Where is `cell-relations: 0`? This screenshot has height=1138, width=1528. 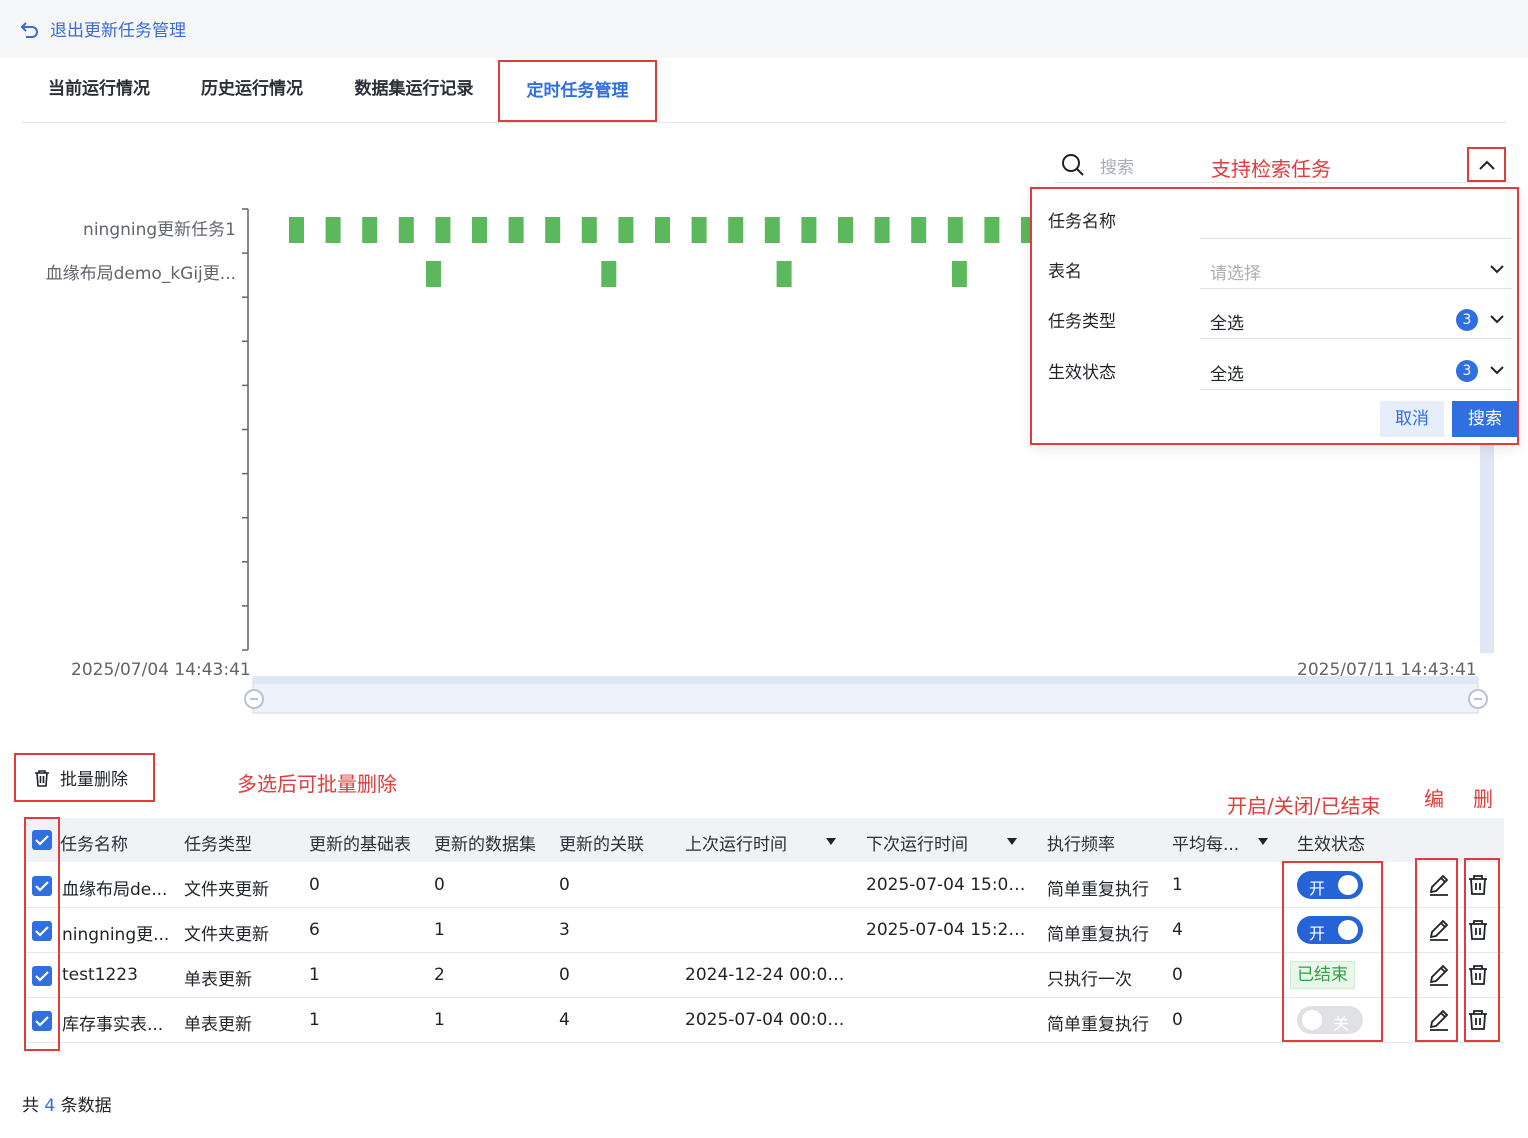 cell-relations: 0 is located at coordinates (564, 885).